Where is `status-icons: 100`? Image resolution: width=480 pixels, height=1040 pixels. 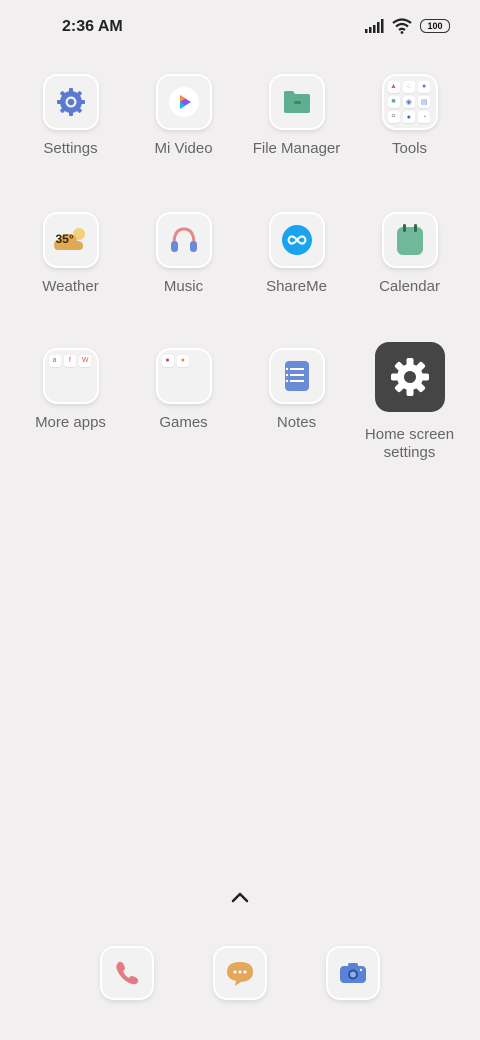
status-icons: 100 is located at coordinates (407, 26).